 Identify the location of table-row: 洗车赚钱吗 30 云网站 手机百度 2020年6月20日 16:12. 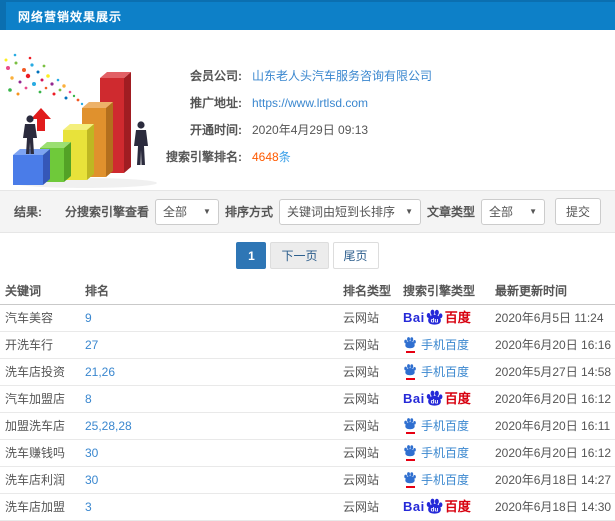
(307, 453).